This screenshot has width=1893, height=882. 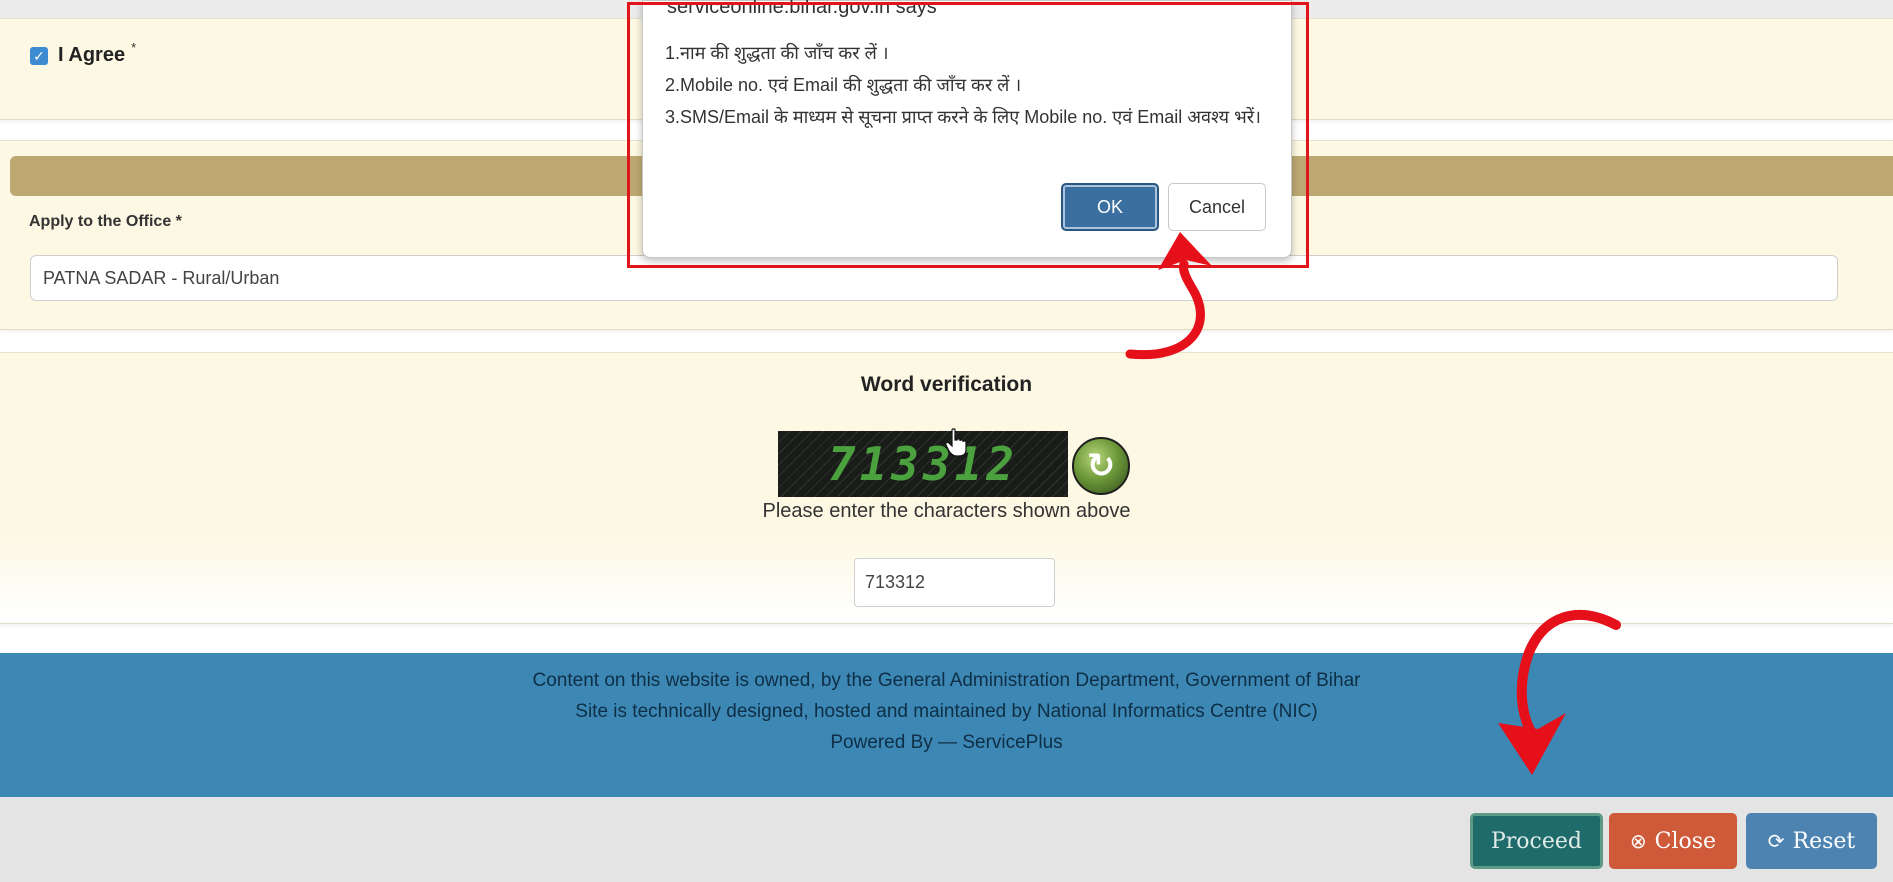 What do you see at coordinates (39, 55) in the screenshot?
I see `checkbox-checked-icon: ✓` at bounding box center [39, 55].